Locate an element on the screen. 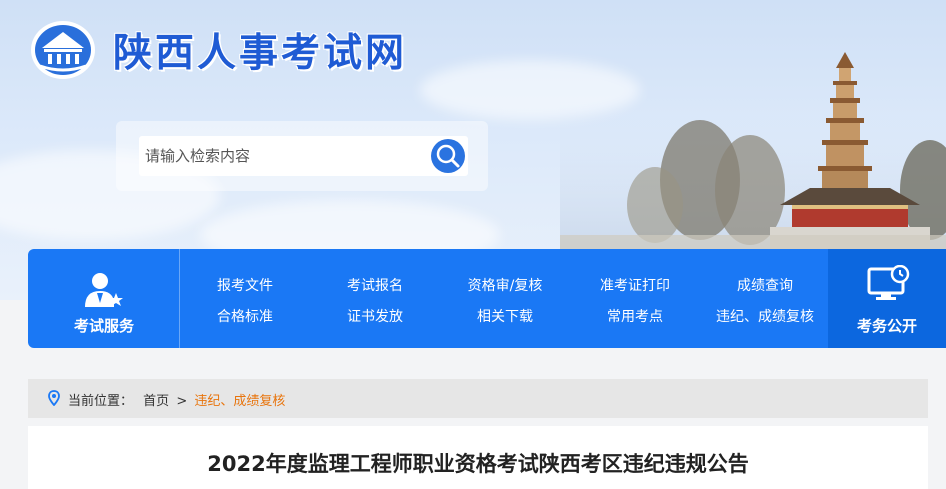 The height and width of the screenshot is (489, 946). search-button is located at coordinates (448, 156).